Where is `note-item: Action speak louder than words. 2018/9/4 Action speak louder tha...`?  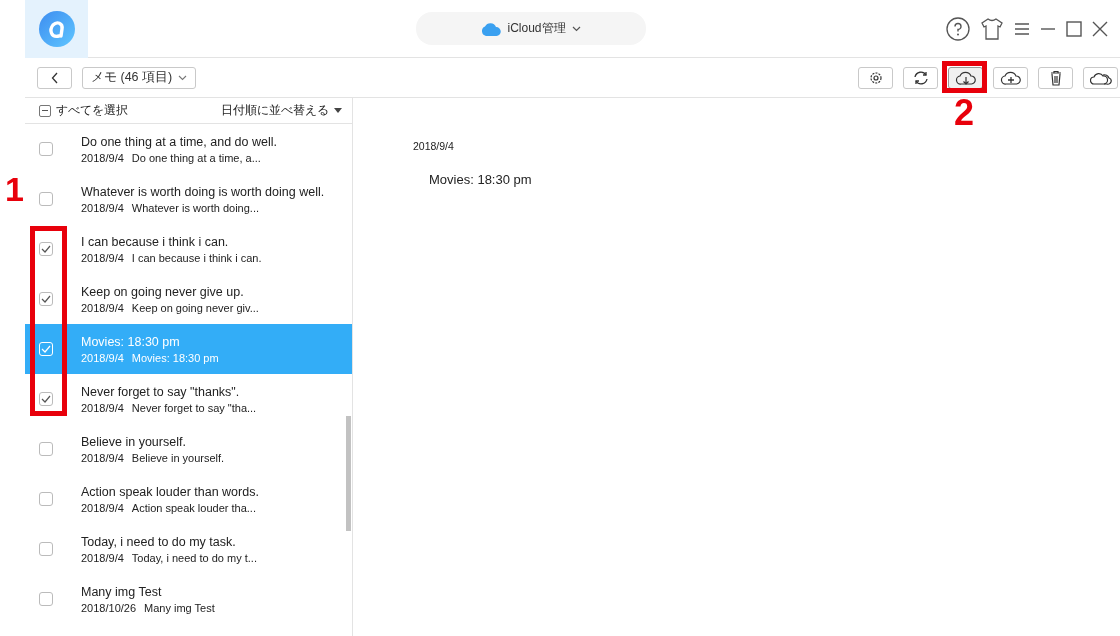
note-item: Action speak louder than words. 2018/9/4 Action speak louder tha... is located at coordinates (188, 499).